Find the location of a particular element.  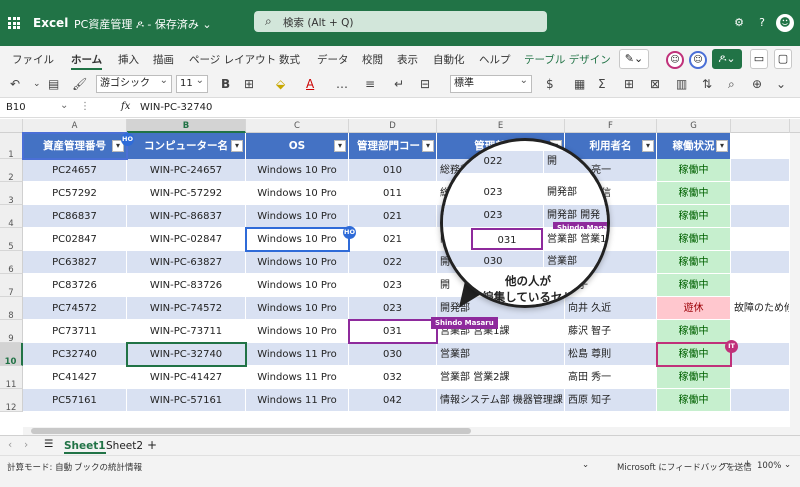

row-header: 7 is located at coordinates (11, 286).